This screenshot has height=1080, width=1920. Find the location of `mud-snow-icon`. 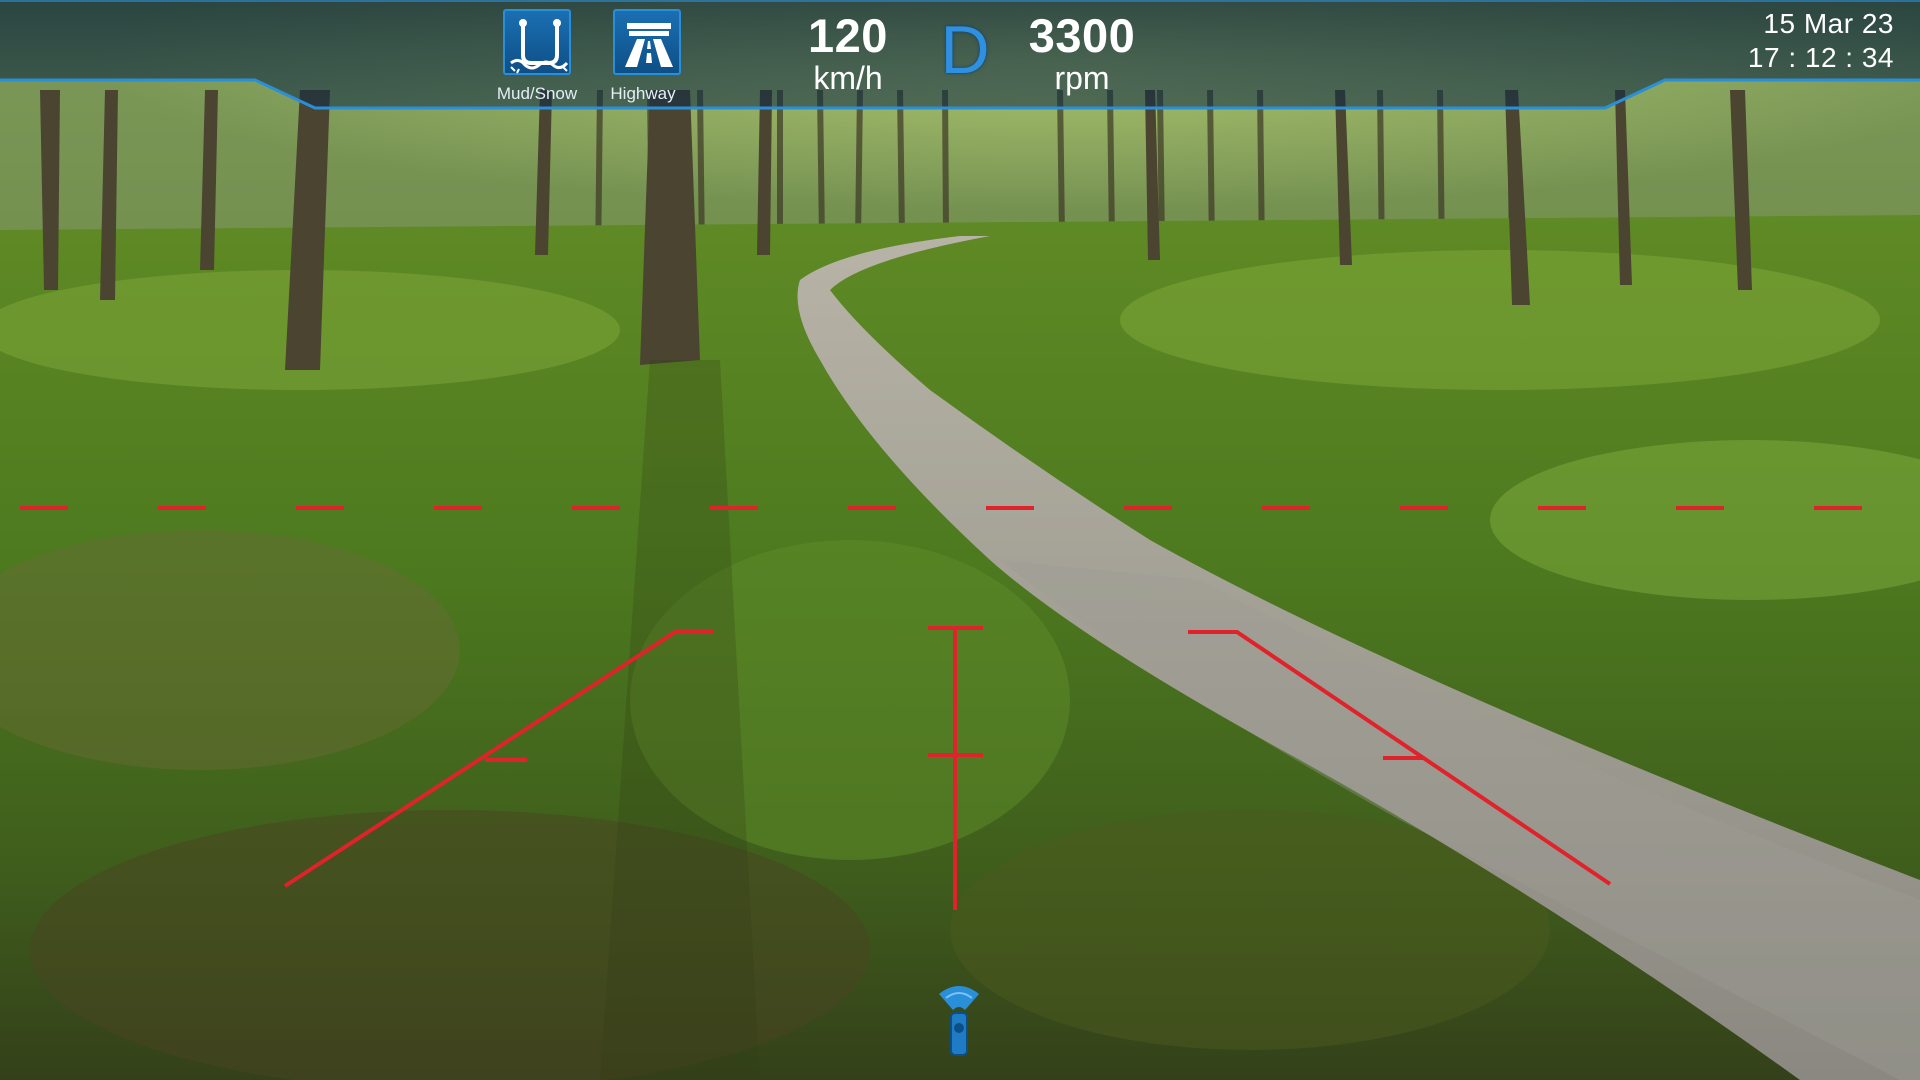

mud-snow-icon is located at coordinates (539, 46).